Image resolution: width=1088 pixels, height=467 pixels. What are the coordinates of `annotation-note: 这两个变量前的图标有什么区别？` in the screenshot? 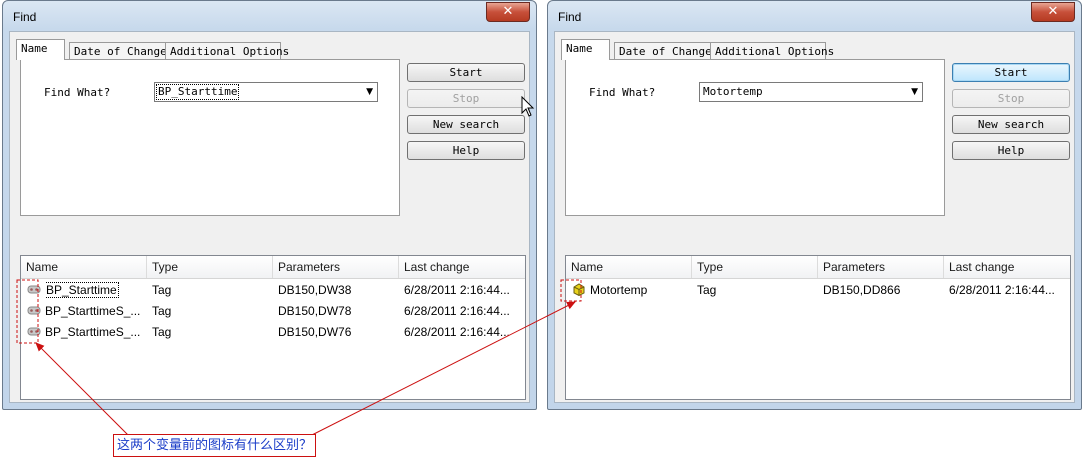 It's located at (215, 445).